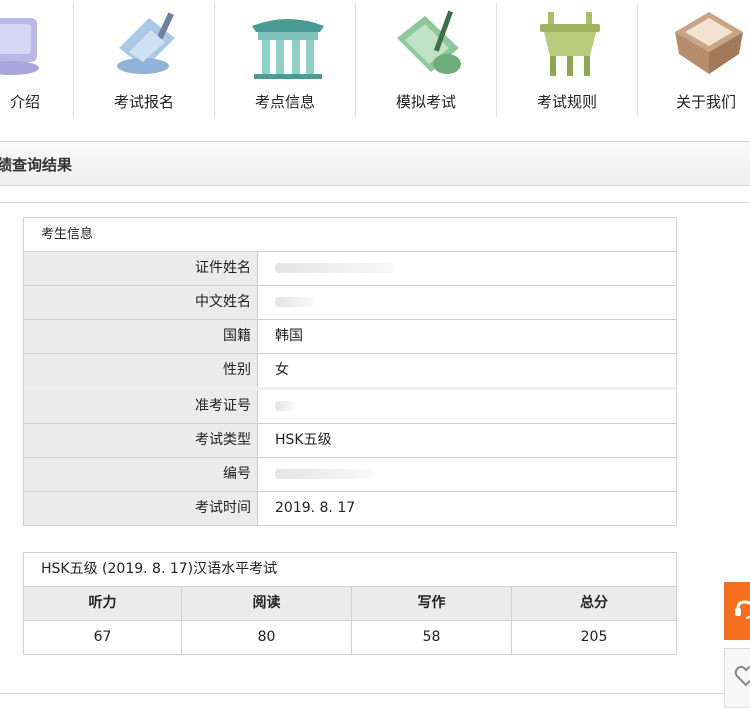 The width and height of the screenshot is (750, 708). Describe the element at coordinates (350, 337) in the screenshot. I see `table-row: 国籍 韩国` at that location.